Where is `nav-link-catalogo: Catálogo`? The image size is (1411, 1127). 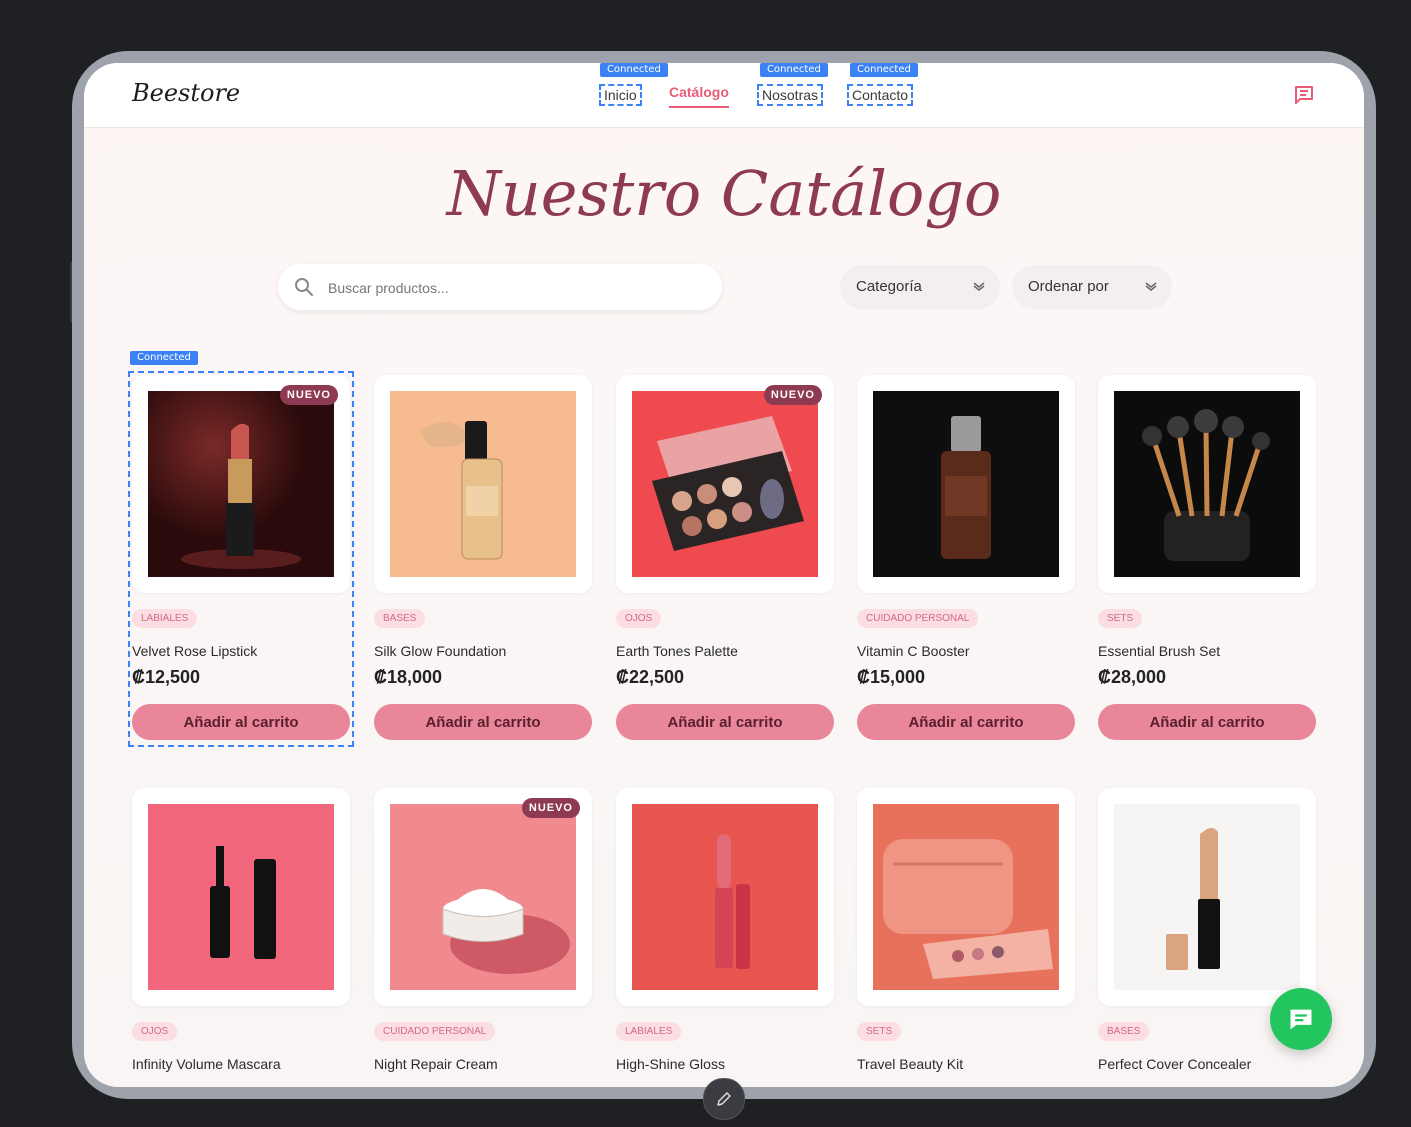 nav-link-catalogo: Catálogo is located at coordinates (699, 96).